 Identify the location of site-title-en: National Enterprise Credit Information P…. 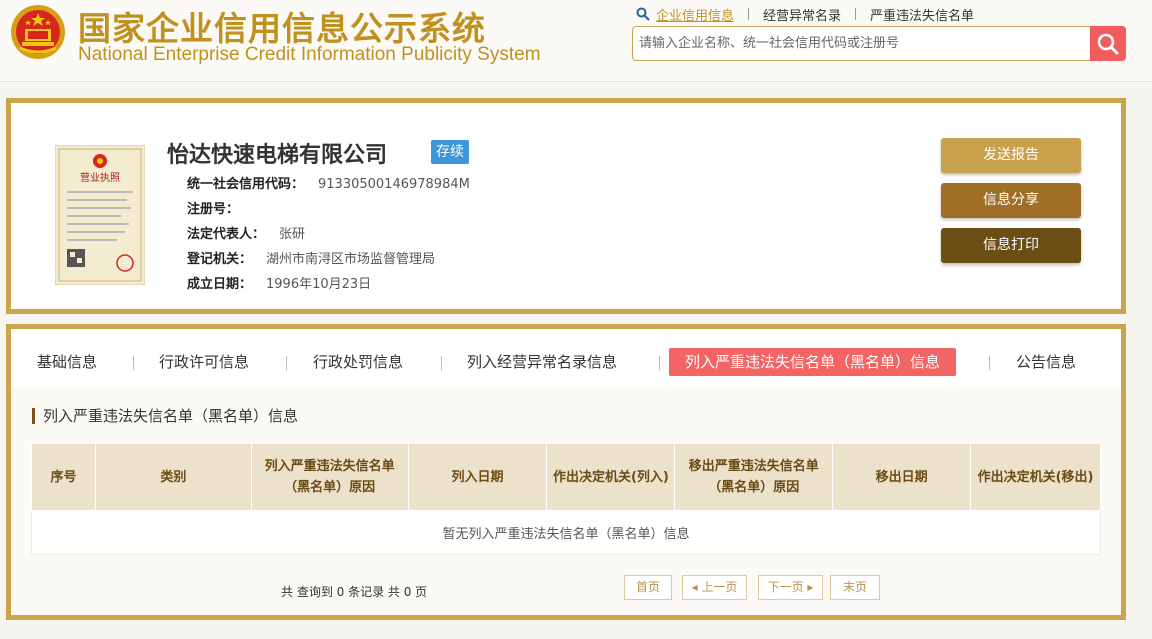
(309, 54).